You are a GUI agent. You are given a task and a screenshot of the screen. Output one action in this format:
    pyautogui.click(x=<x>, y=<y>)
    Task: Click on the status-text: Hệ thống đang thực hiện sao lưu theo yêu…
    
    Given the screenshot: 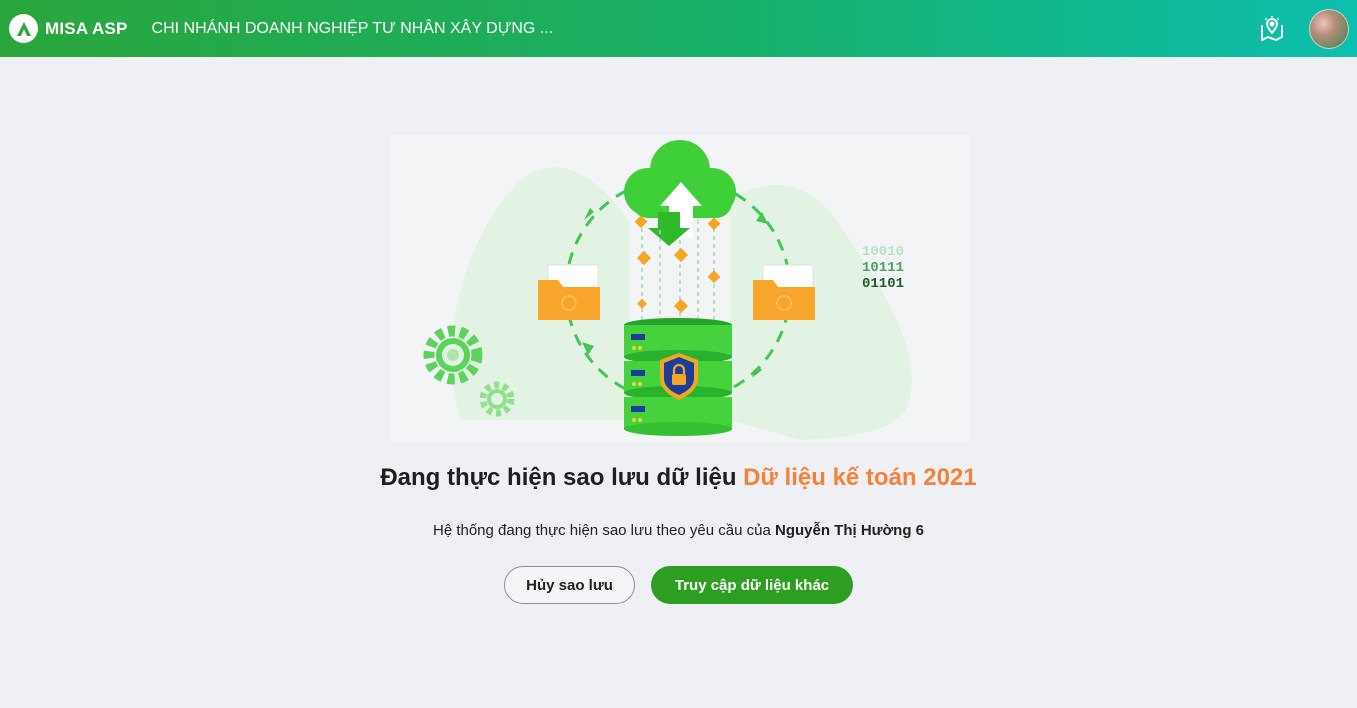 What is the action you would take?
    pyautogui.click(x=601, y=530)
    